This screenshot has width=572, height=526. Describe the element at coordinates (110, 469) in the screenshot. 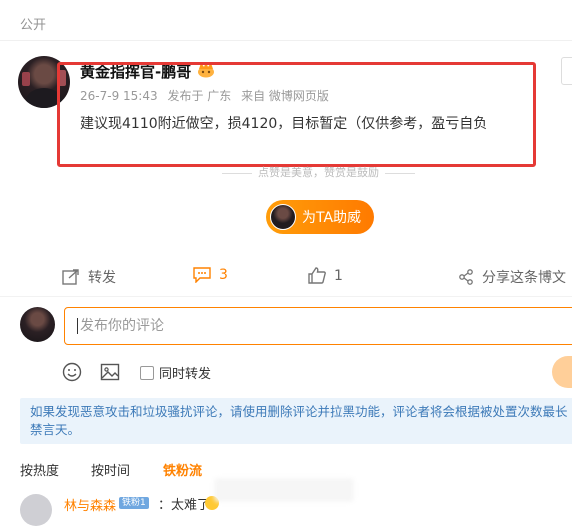

I see `sort-time: 按时间` at that location.